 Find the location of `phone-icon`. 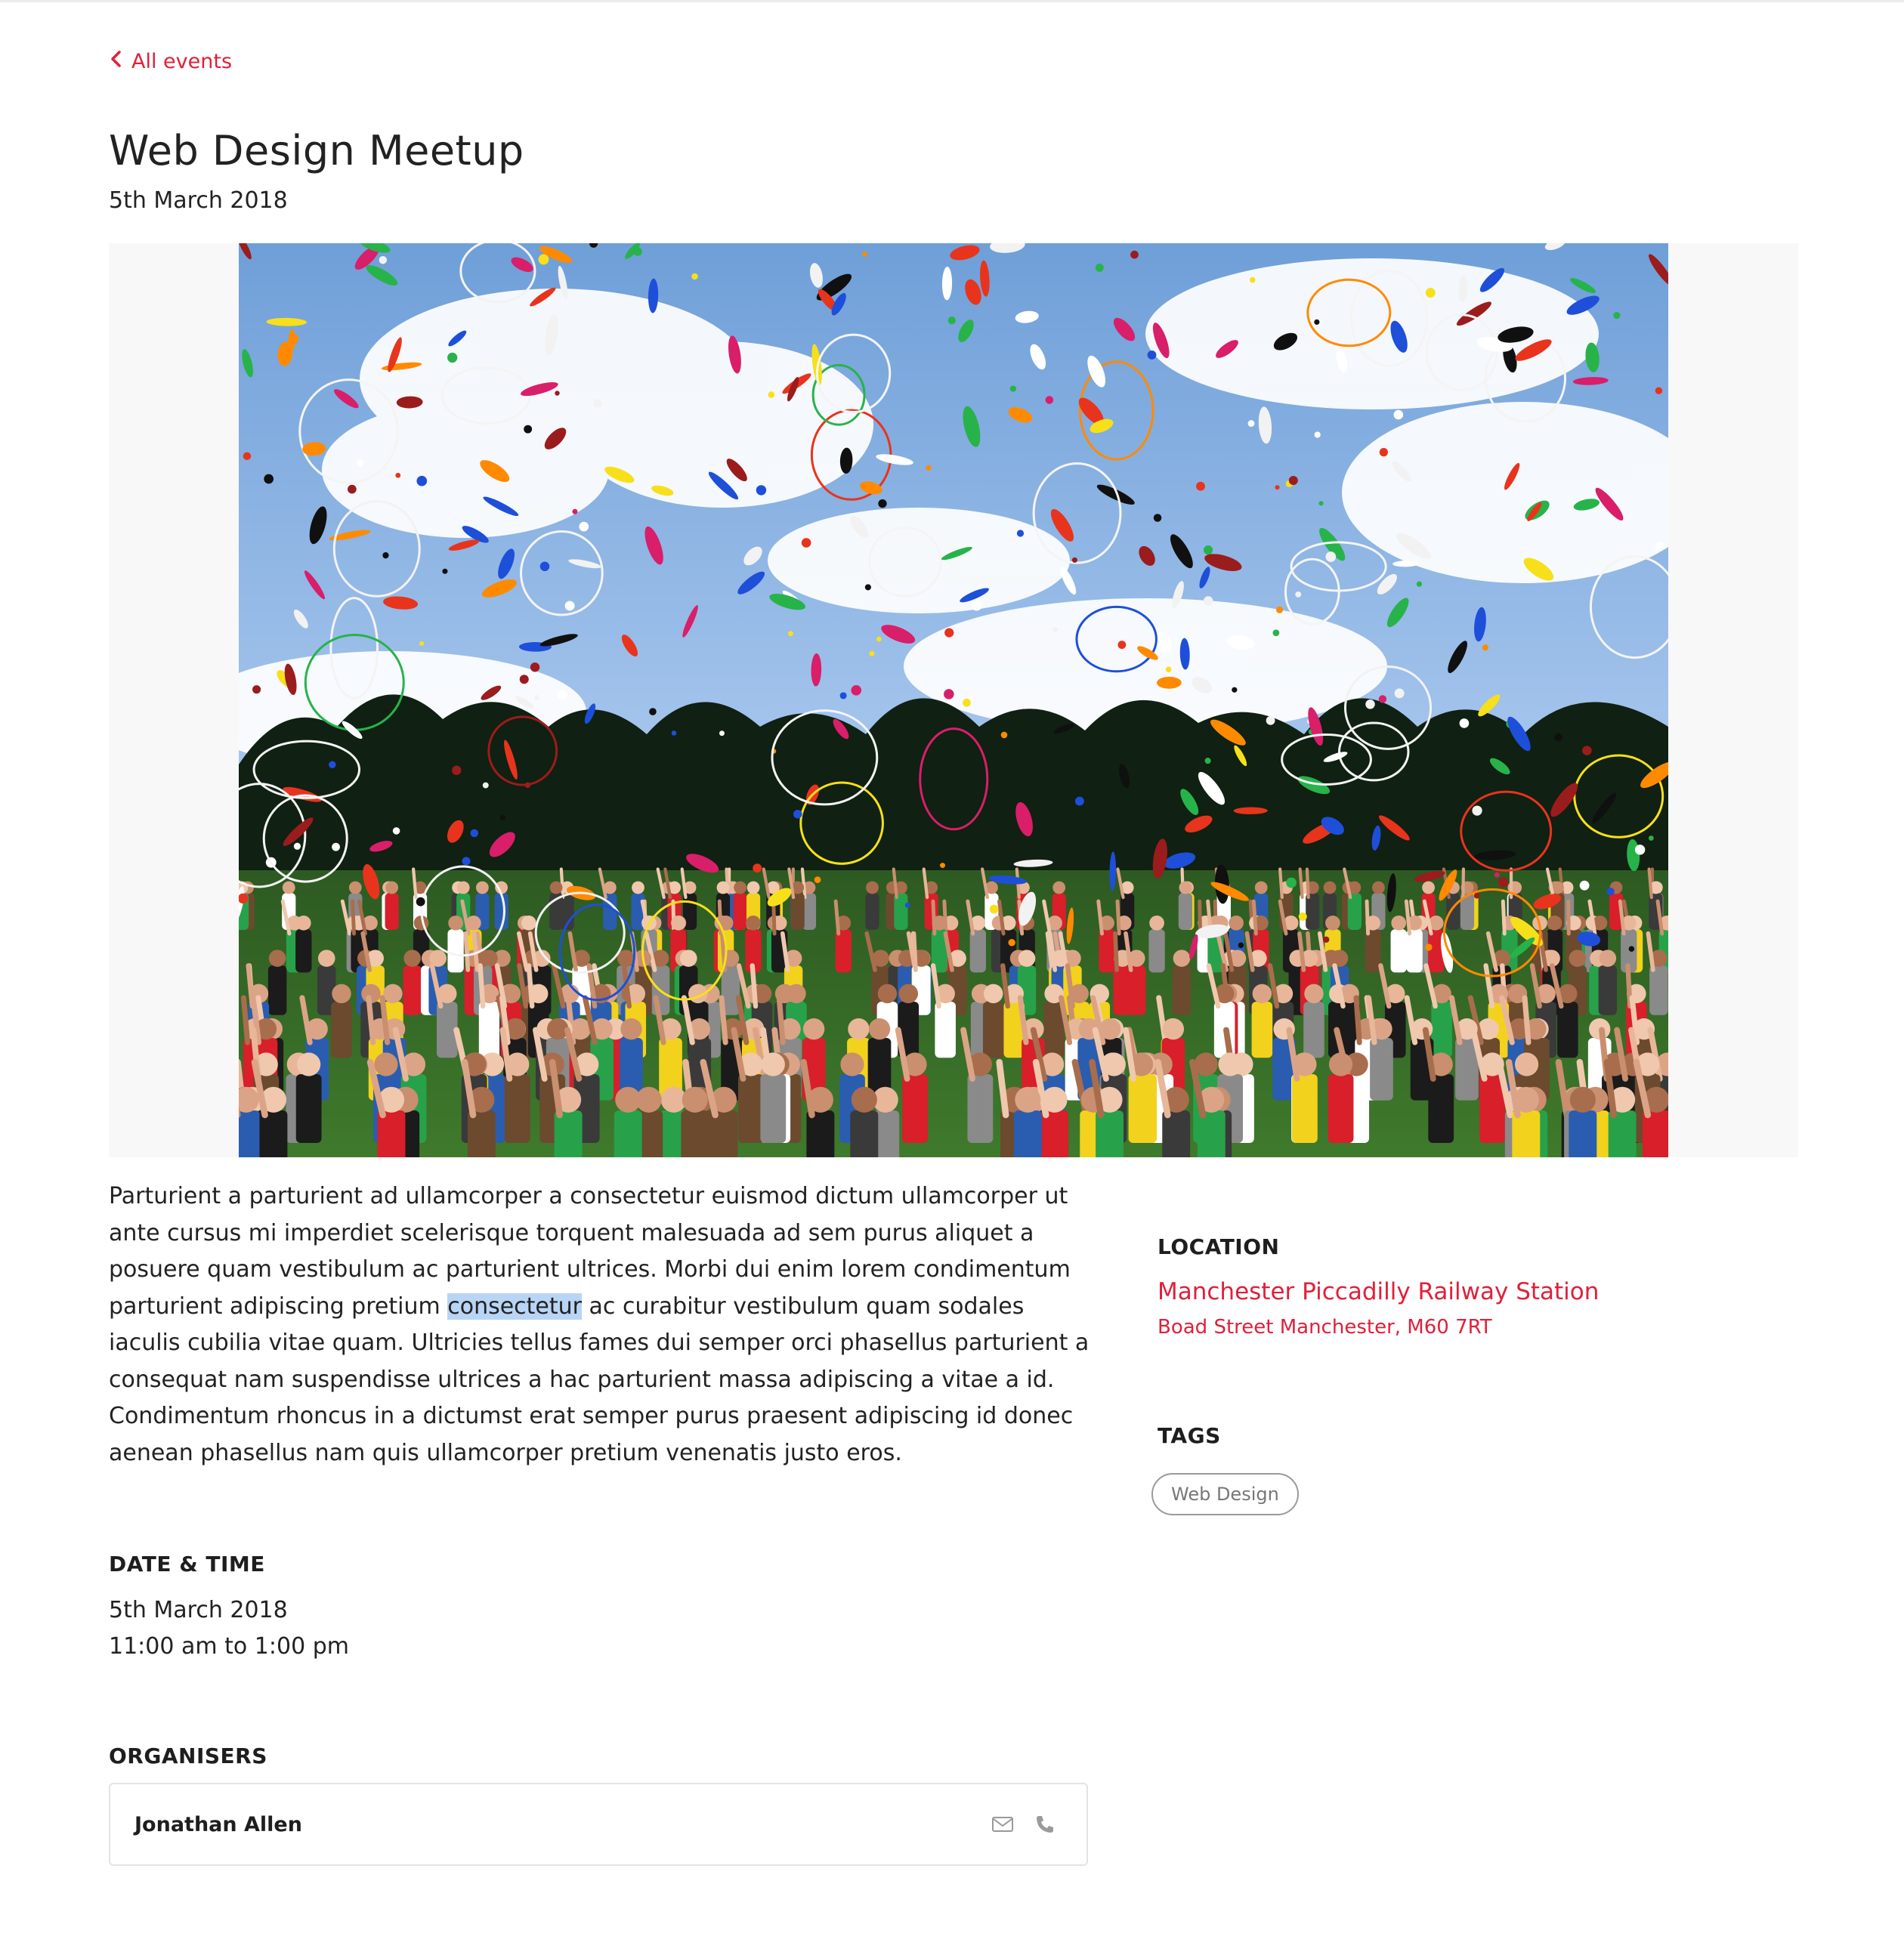

phone-icon is located at coordinates (1045, 1824).